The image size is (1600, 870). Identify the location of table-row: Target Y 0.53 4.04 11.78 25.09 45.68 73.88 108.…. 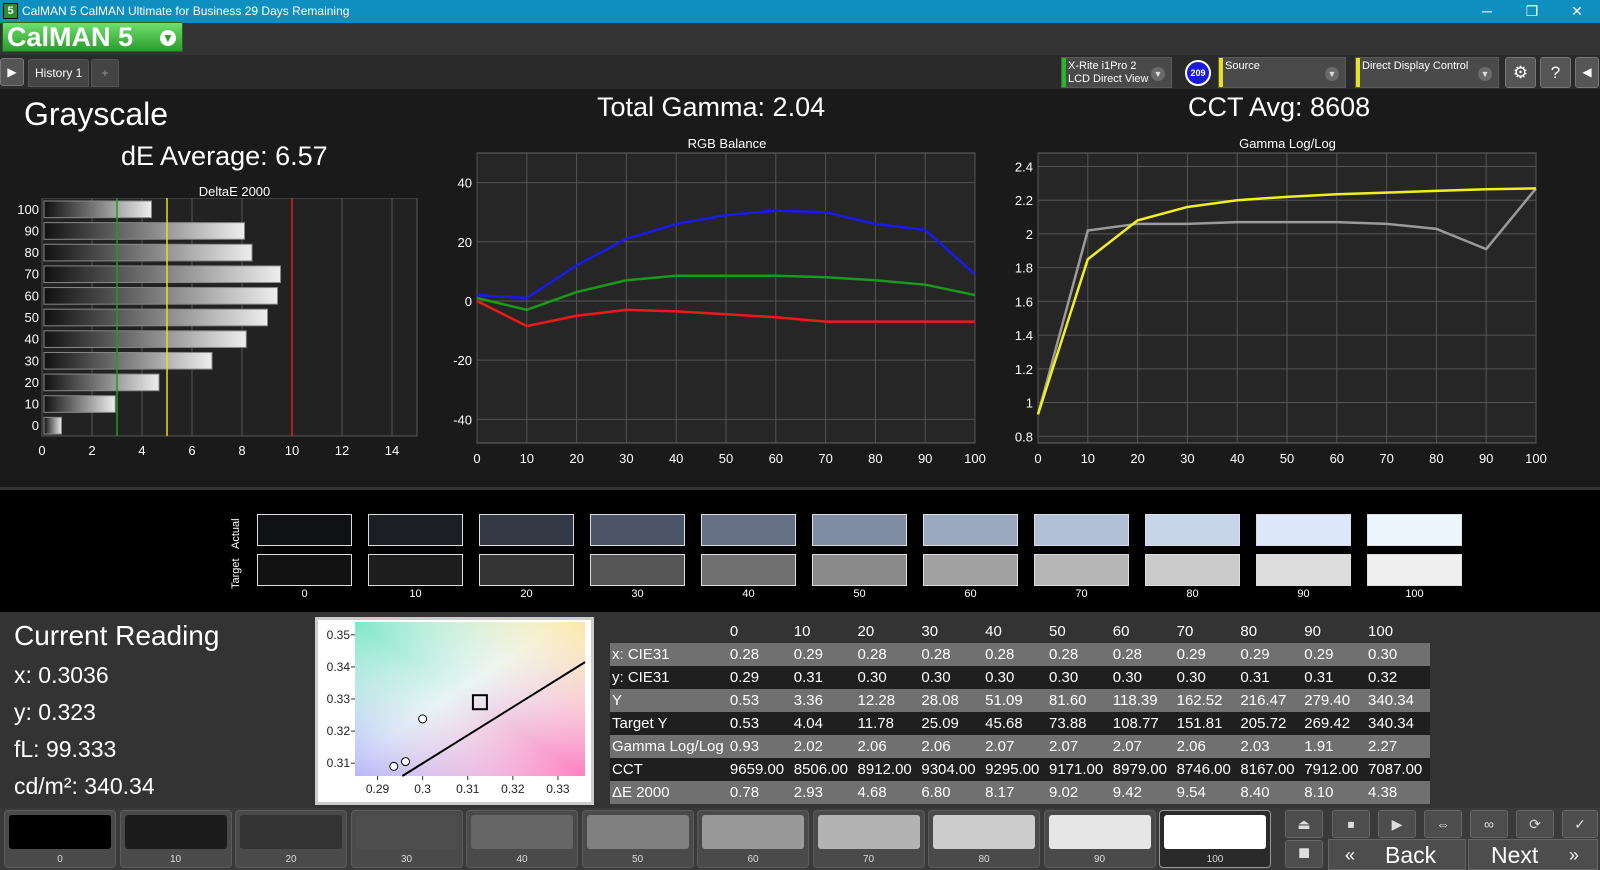
(1020, 723).